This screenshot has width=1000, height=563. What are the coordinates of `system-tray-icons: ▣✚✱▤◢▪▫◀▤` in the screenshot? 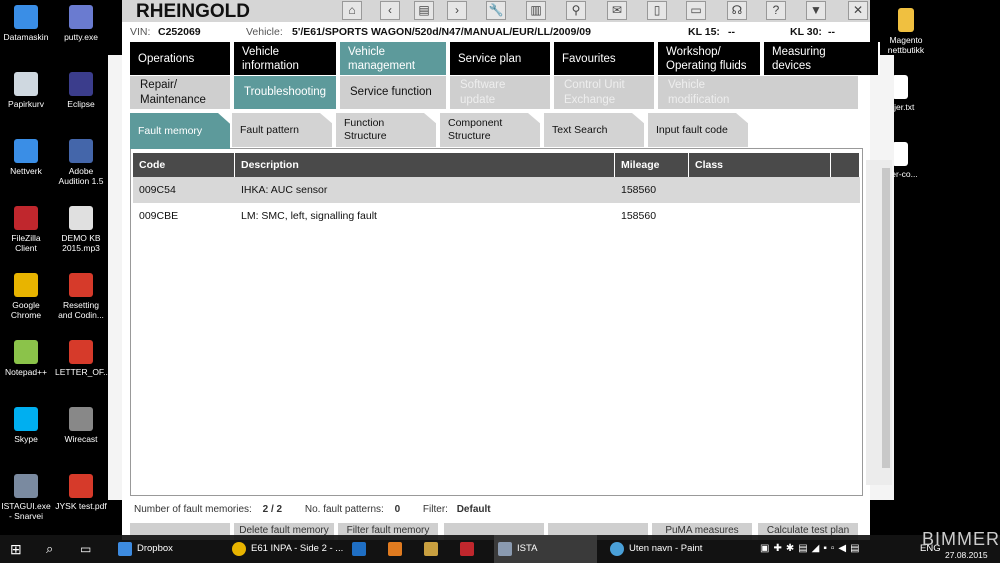 It's located at (812, 549).